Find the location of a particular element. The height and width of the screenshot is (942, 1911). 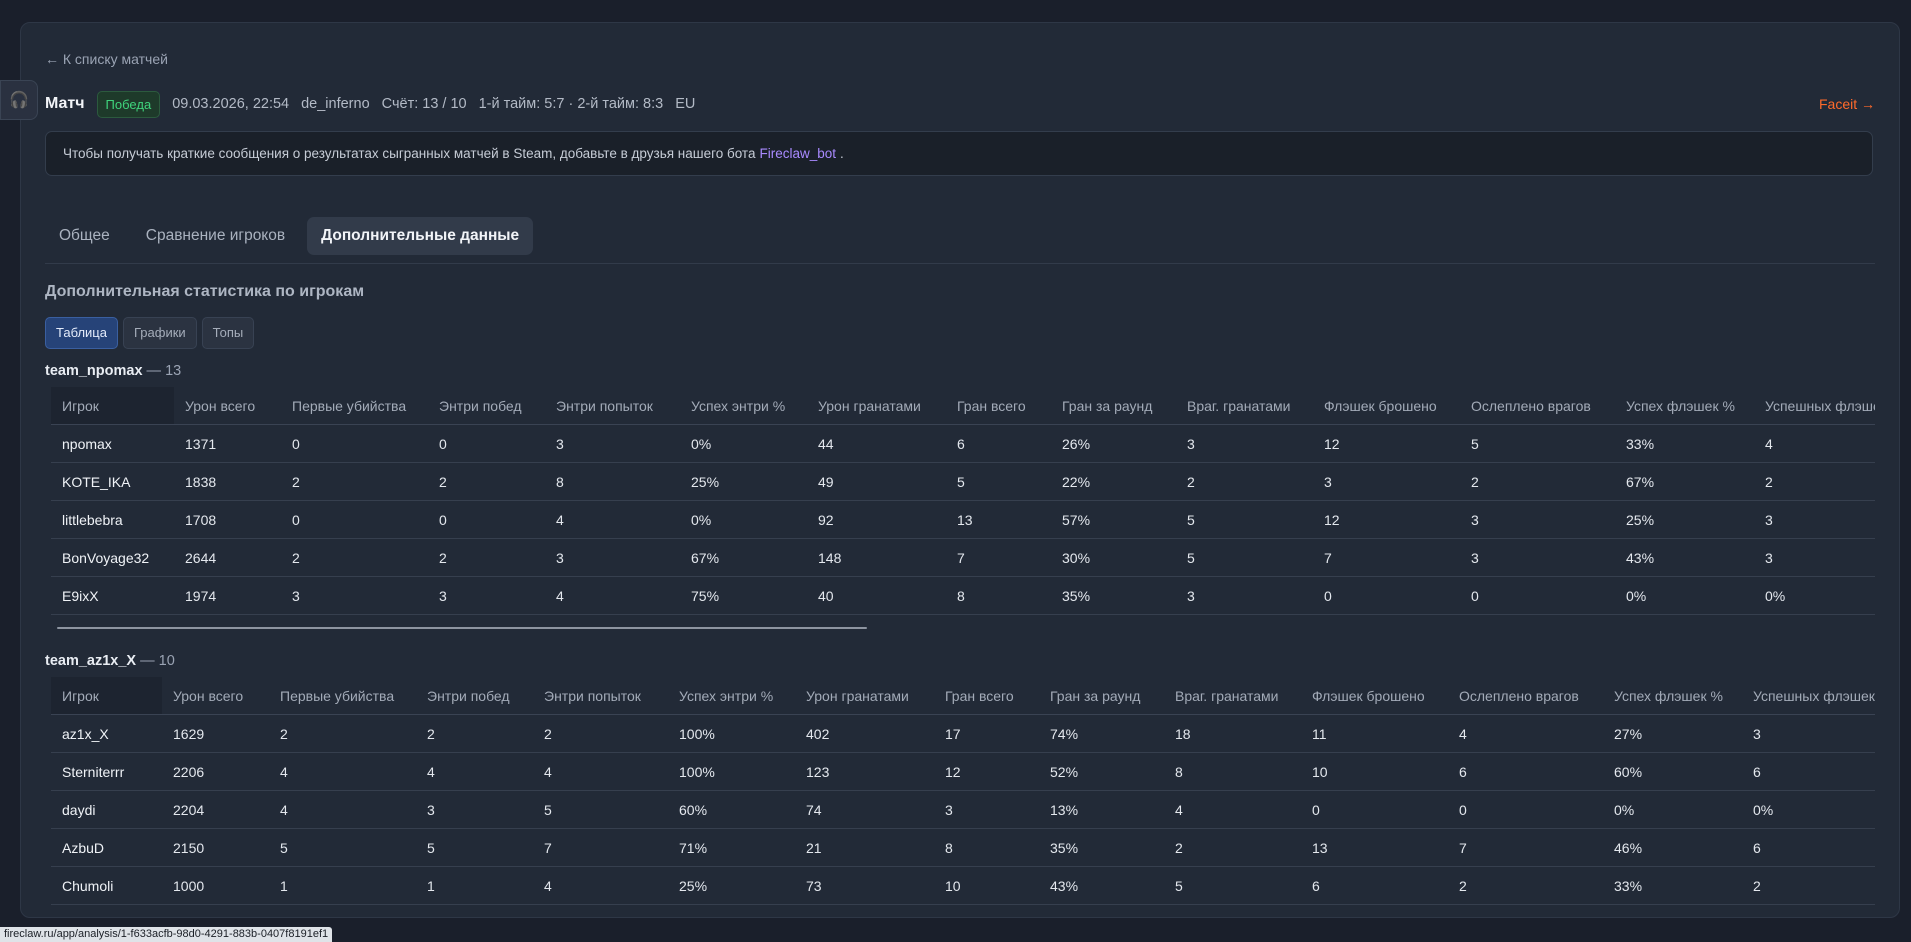

match-halves: 1-й тайм: 5:7 · 2-й тайм: 8:3 is located at coordinates (571, 104).